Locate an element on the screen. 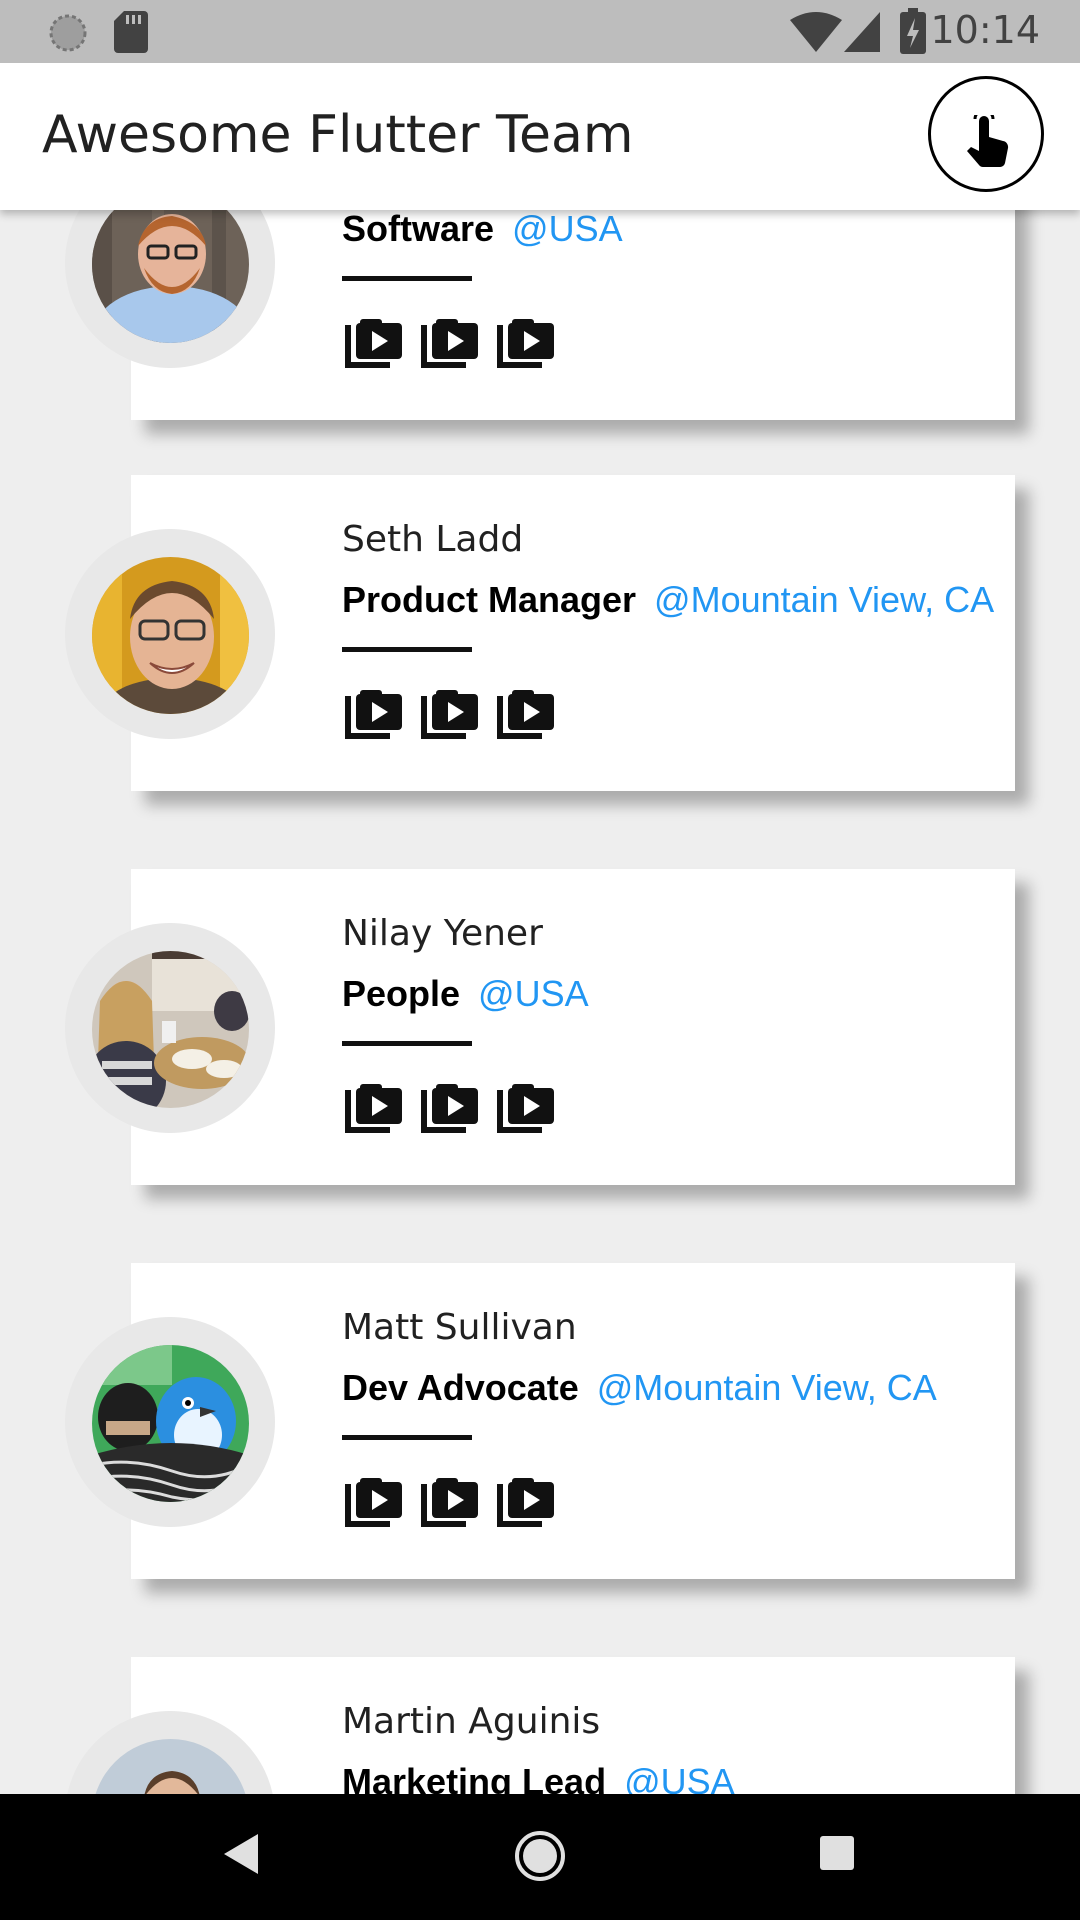  member-role: Dev Advocate is located at coordinates (460, 1387).